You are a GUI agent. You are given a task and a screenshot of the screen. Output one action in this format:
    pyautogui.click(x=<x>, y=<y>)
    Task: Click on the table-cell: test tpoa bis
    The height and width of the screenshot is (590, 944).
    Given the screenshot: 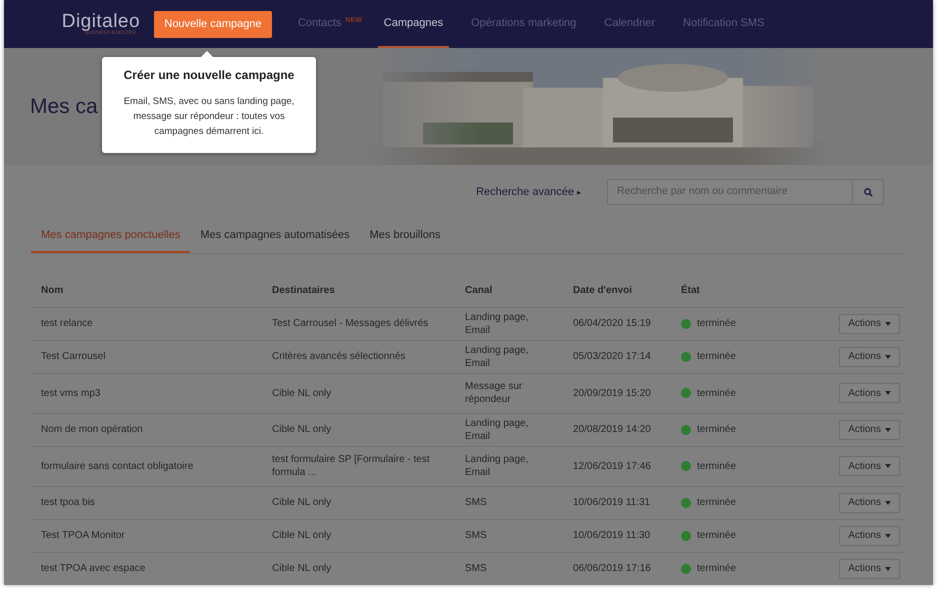 What is the action you would take?
    pyautogui.click(x=146, y=502)
    